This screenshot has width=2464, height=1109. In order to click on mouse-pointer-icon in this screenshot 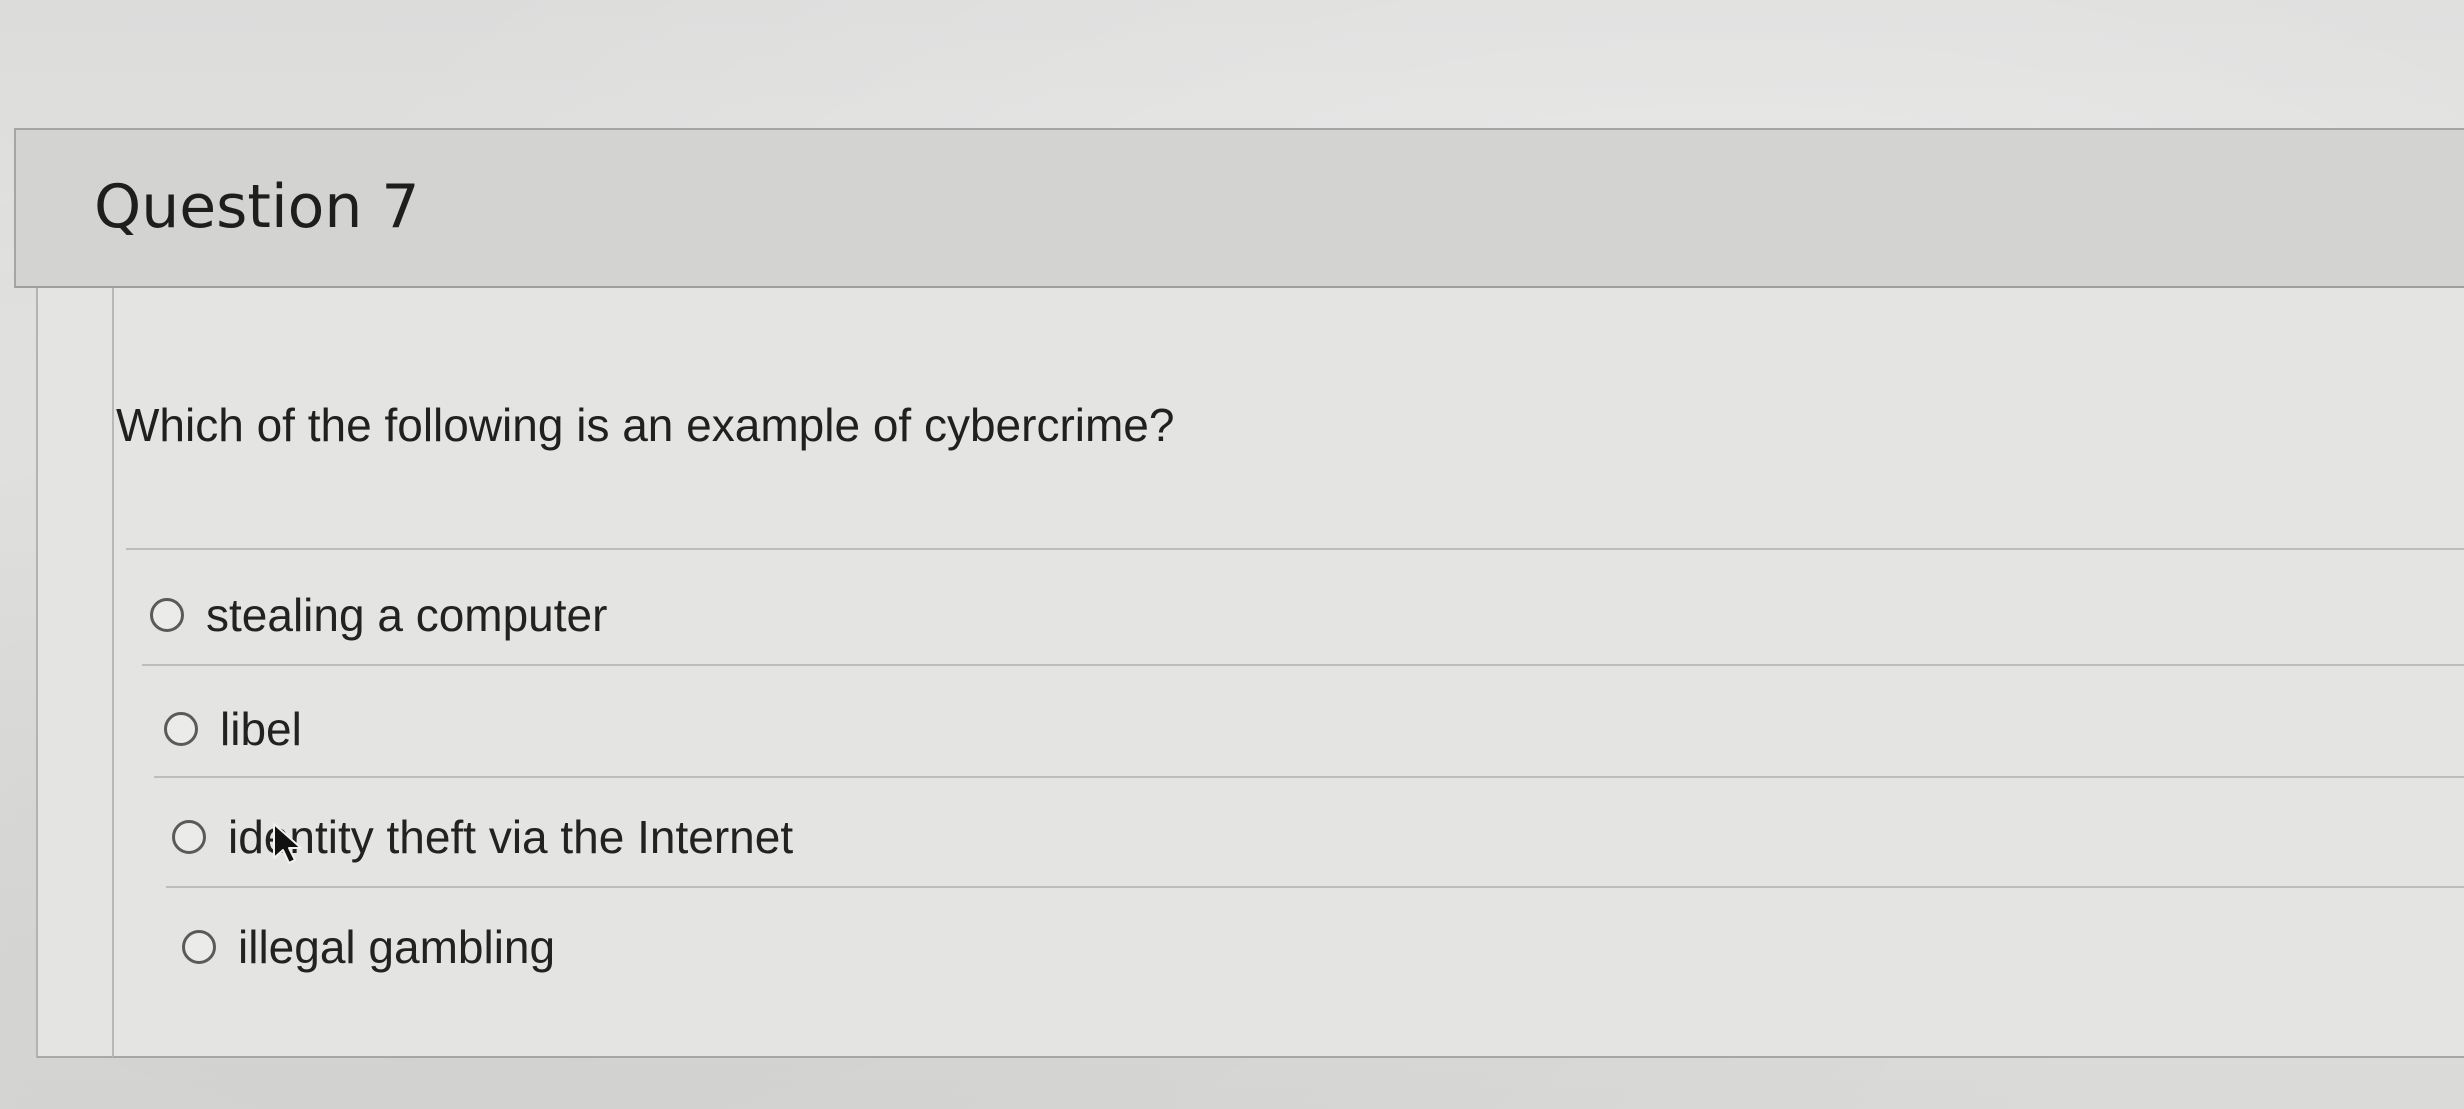, I will do `click(287, 843)`.